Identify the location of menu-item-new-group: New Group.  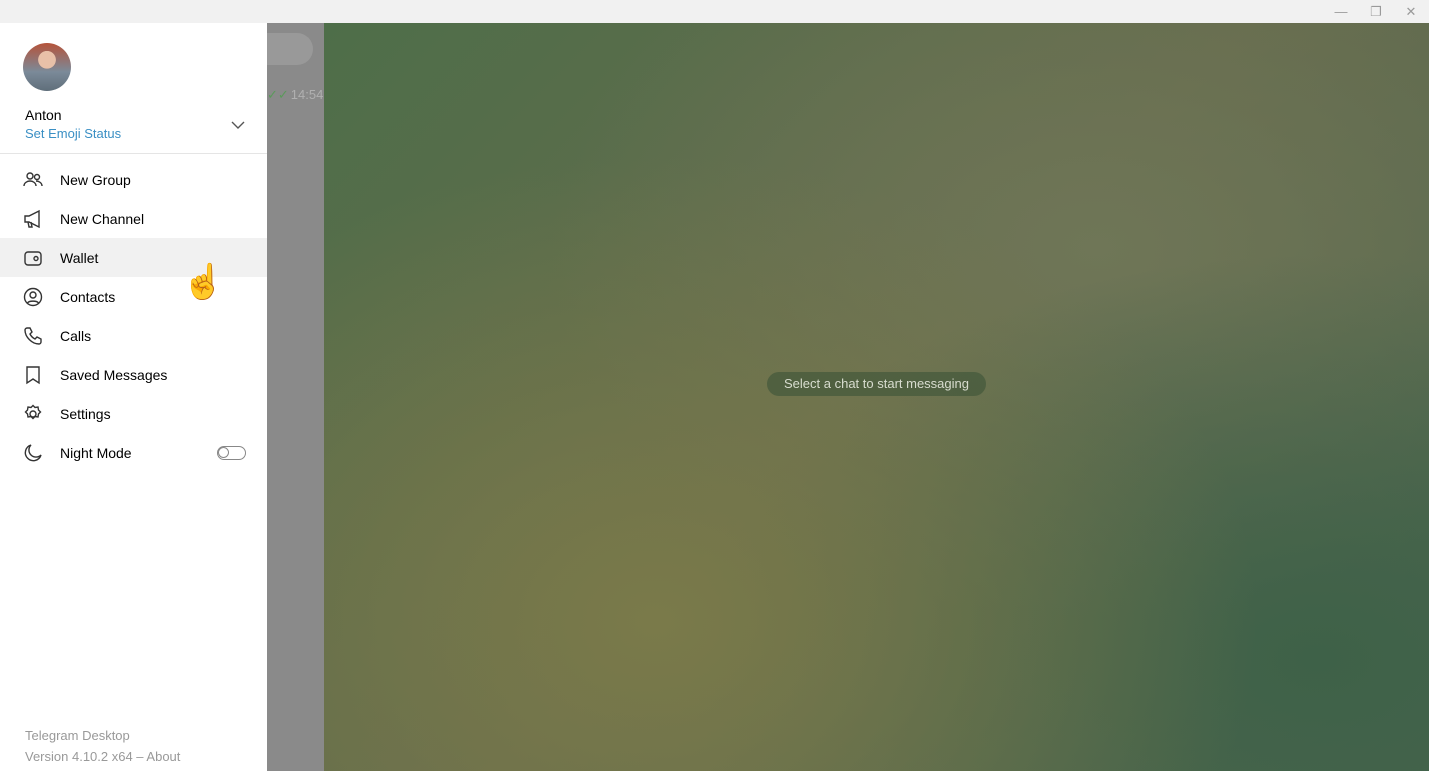
(133, 179).